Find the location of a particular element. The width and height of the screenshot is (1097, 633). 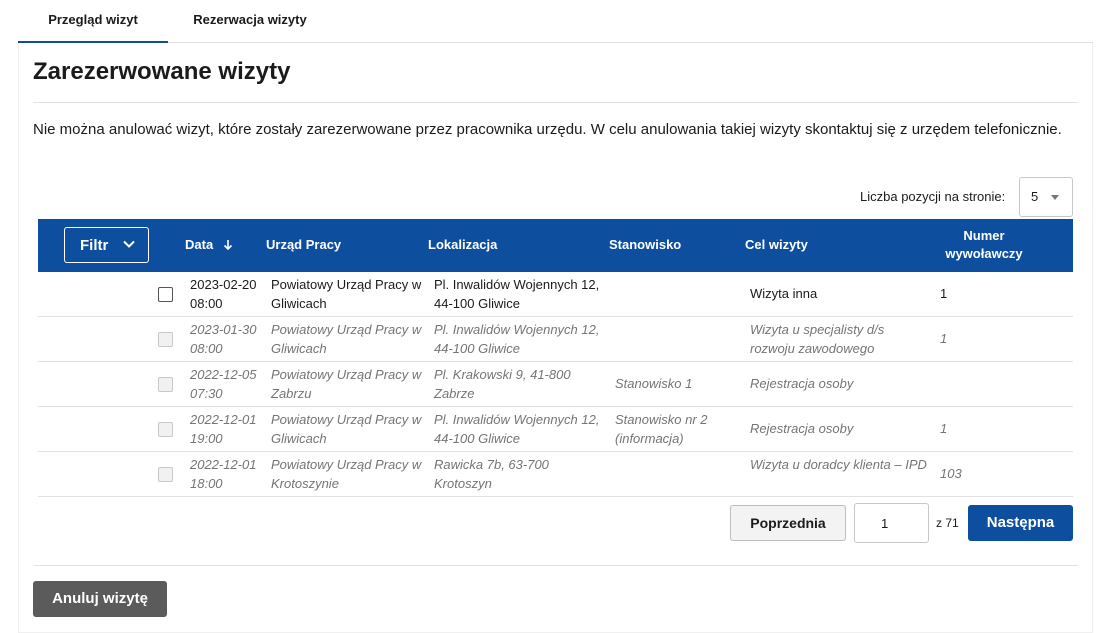

tab-visit-booking: Rezerwacja wizyty is located at coordinates (250, 21).